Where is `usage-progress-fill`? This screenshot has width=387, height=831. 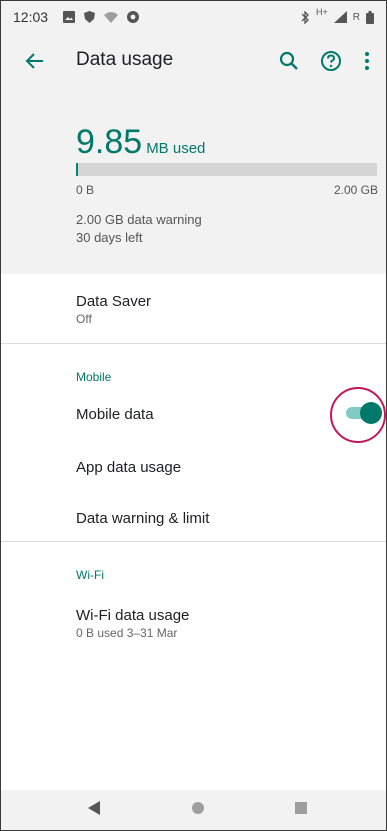 usage-progress-fill is located at coordinates (77, 169).